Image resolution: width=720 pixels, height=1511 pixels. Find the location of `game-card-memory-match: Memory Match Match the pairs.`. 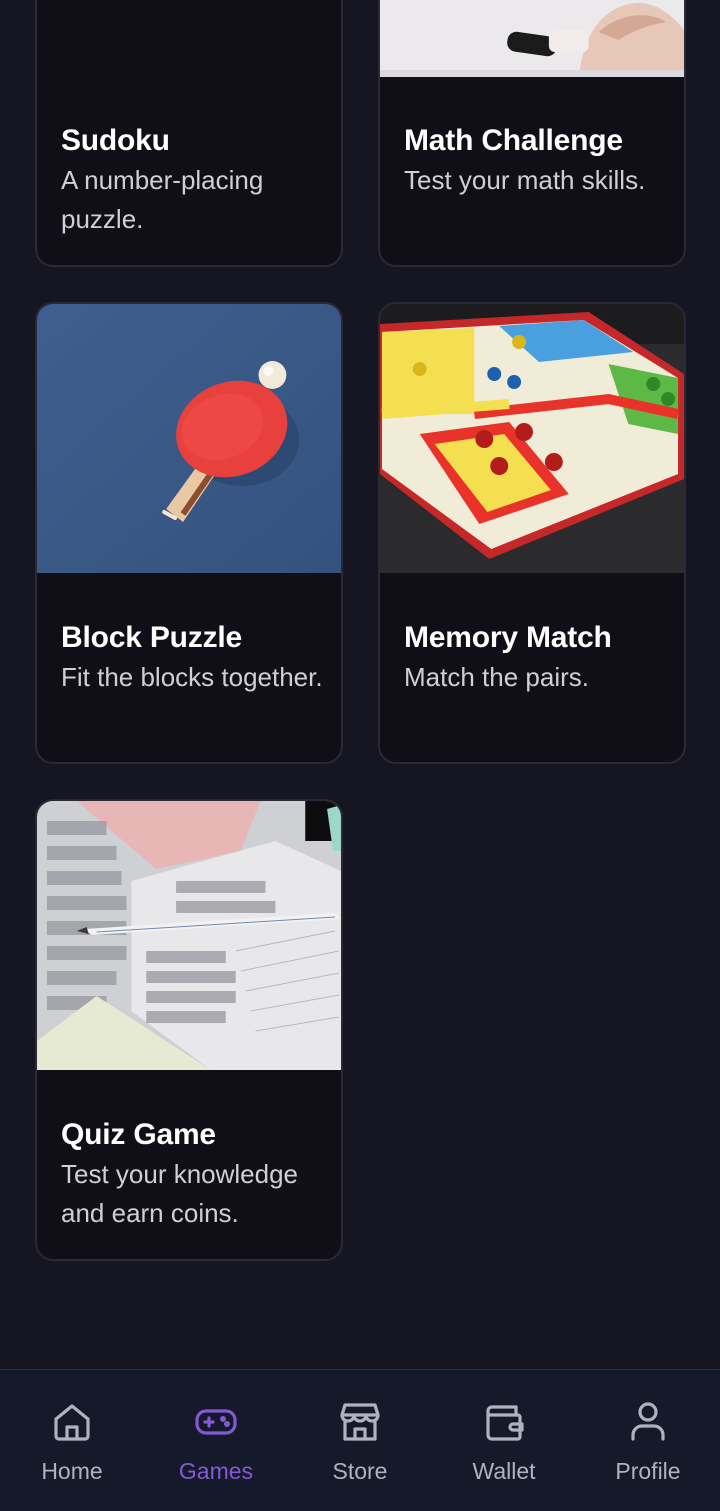

game-card-memory-match: Memory Match Match the pairs. is located at coordinates (532, 533).